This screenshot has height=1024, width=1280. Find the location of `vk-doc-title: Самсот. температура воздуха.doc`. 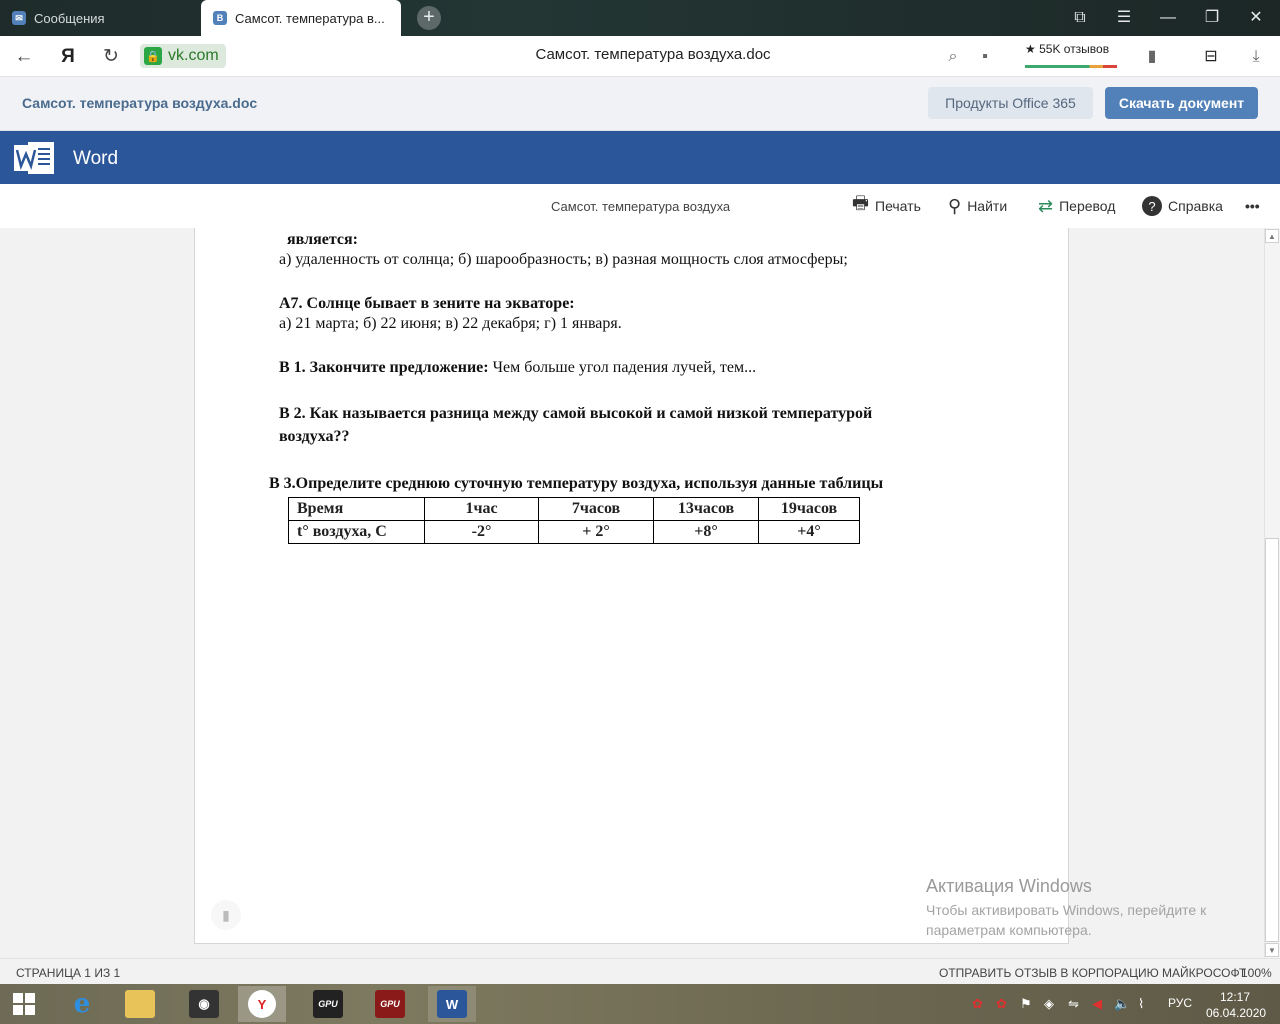

vk-doc-title: Самсот. температура воздуха.doc is located at coordinates (140, 103).